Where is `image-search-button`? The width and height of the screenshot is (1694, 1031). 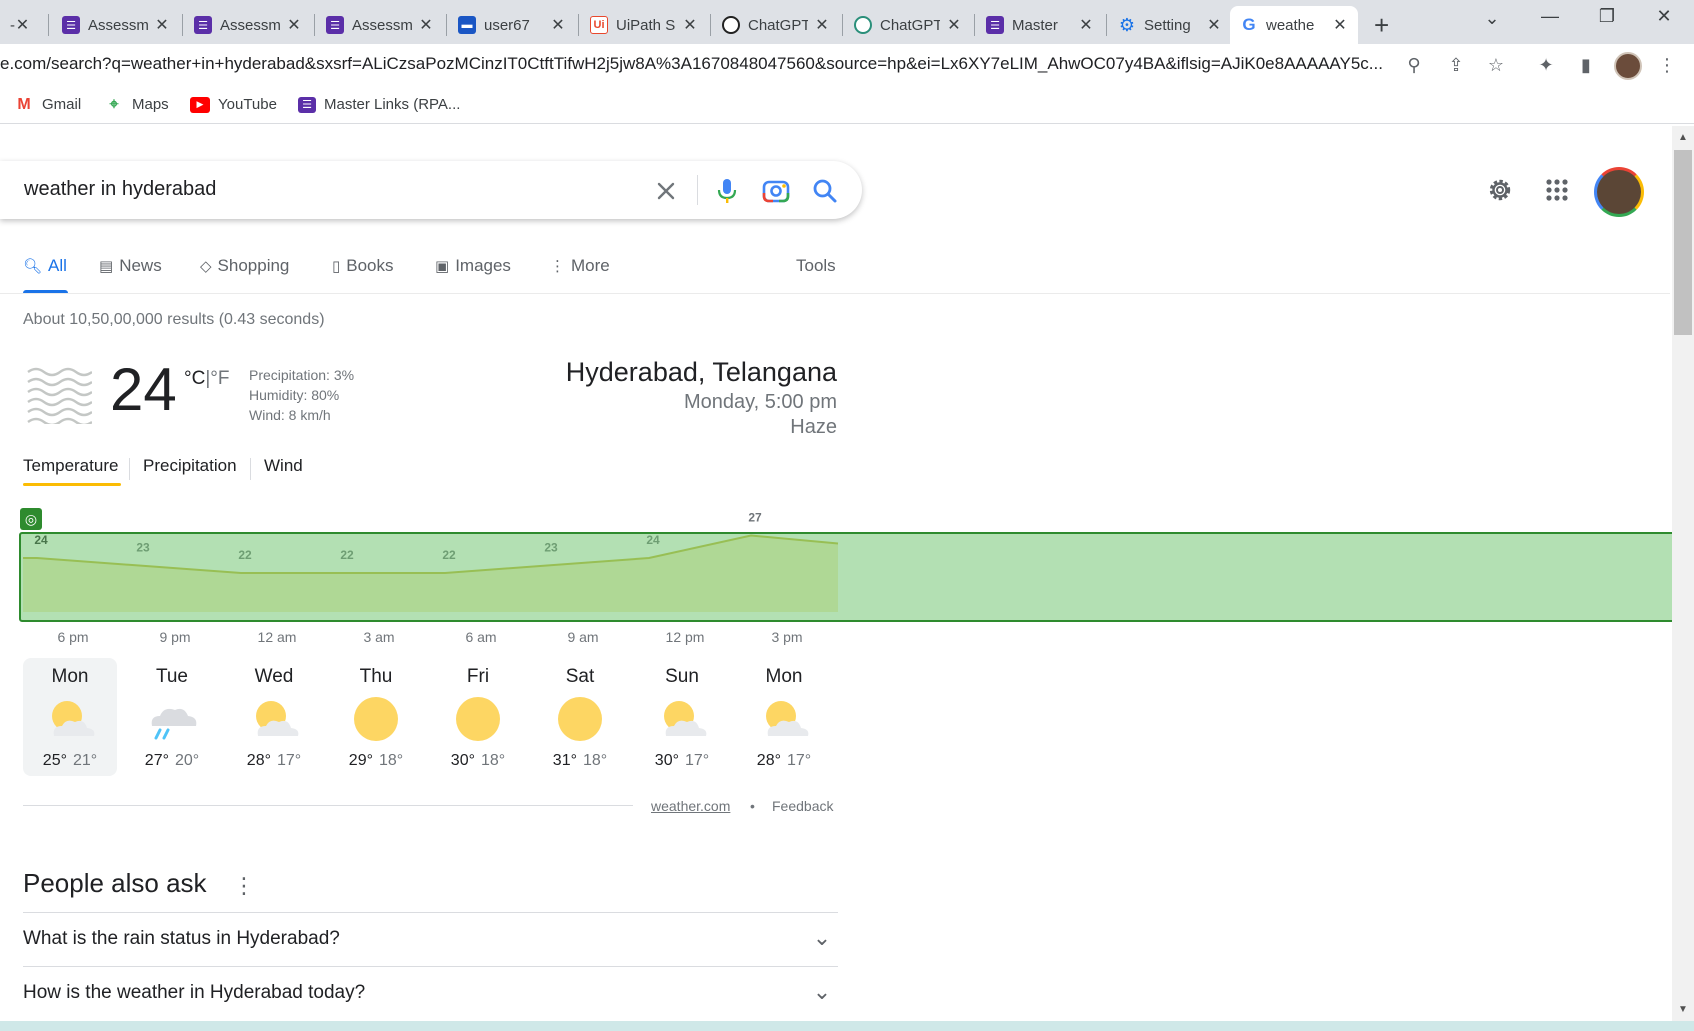 image-search-button is located at coordinates (776, 191).